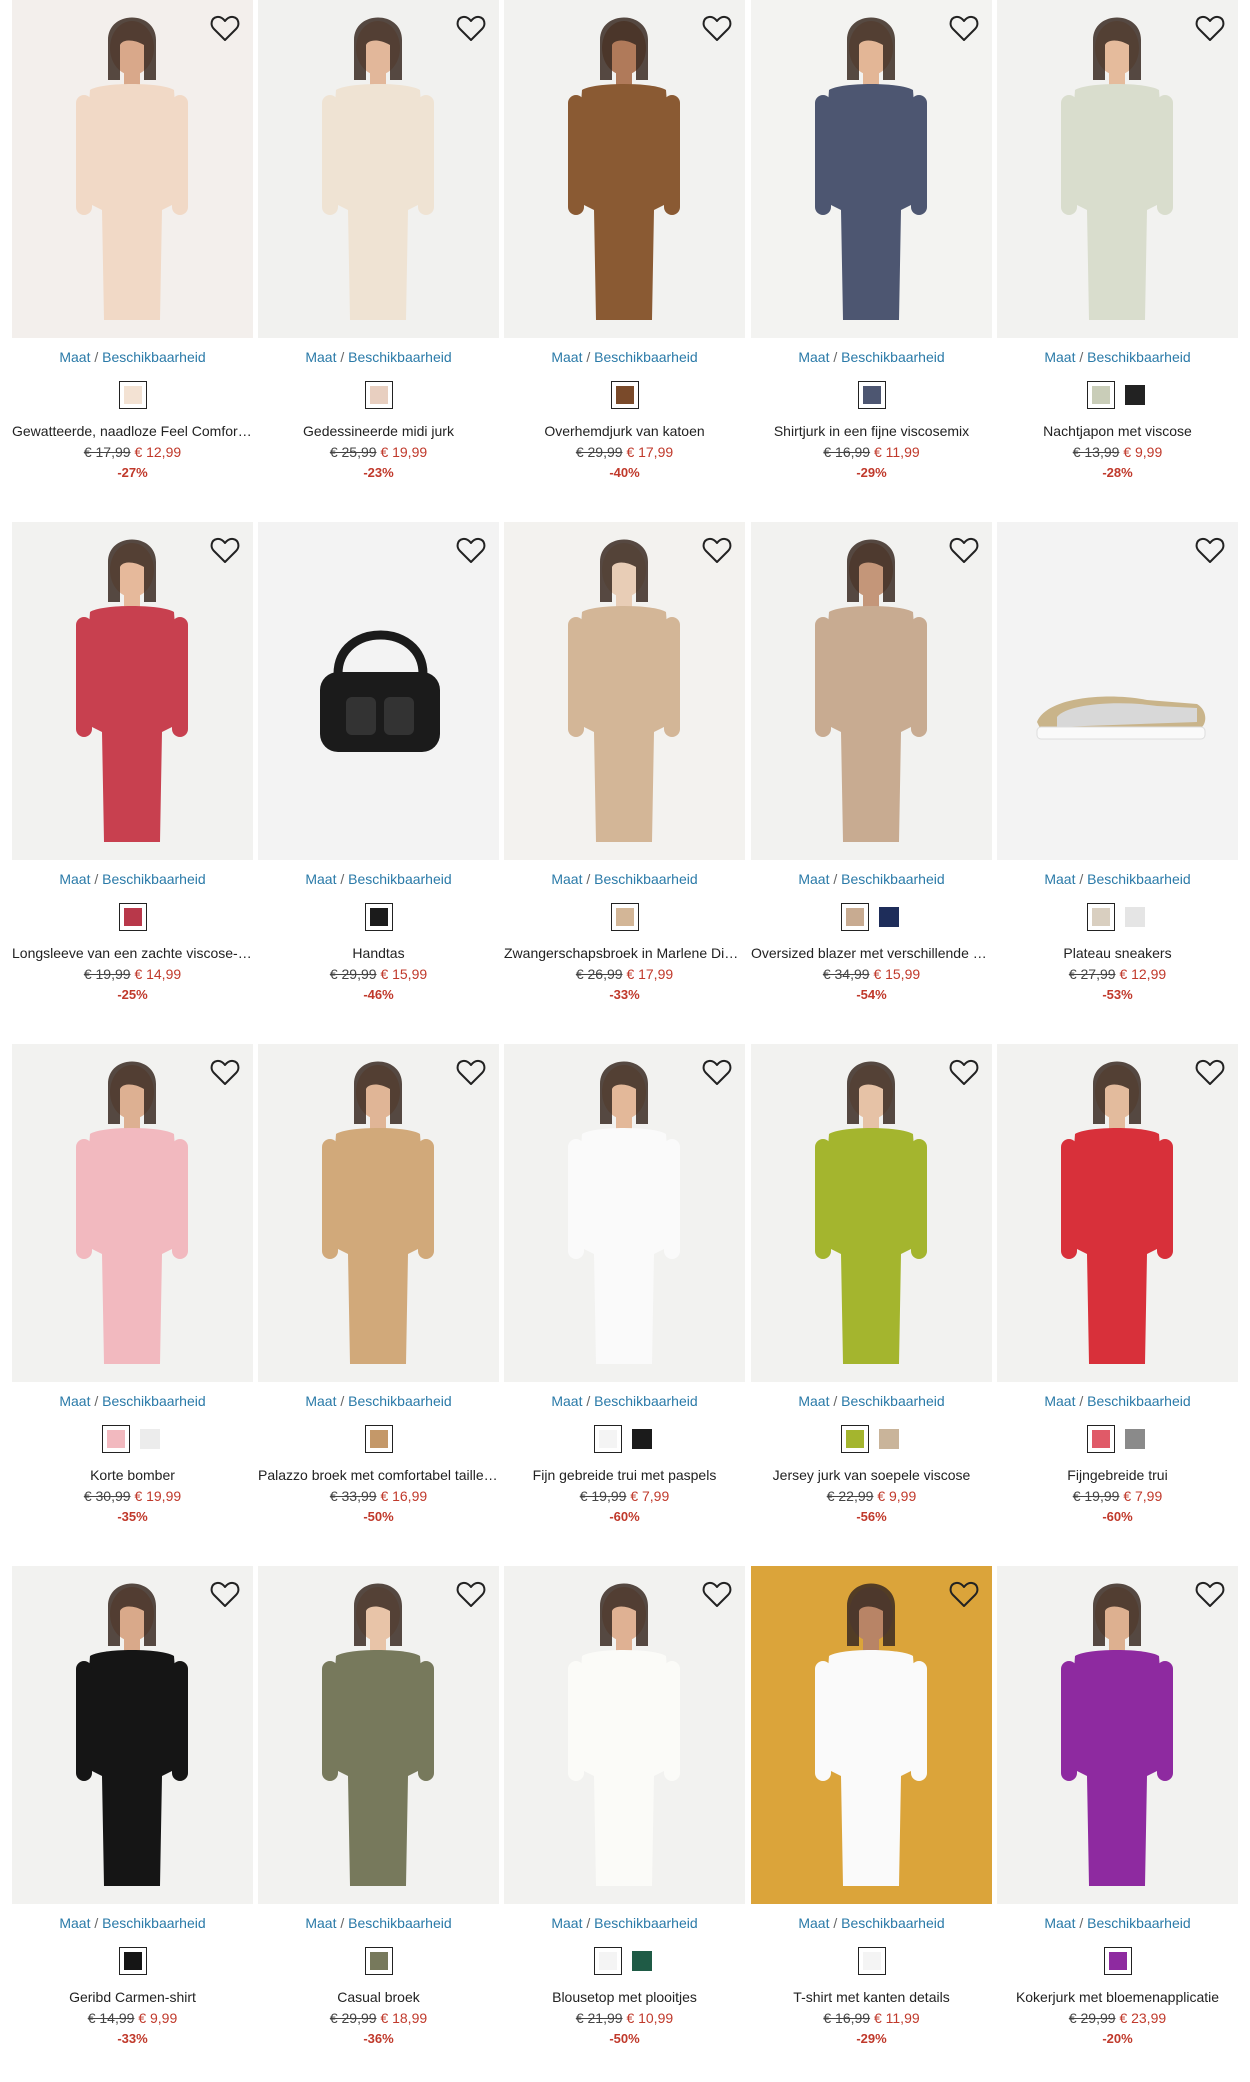 The width and height of the screenshot is (1250, 2082). I want to click on product-name: Longsleeve van een zachte viscose-shirt, so click(132, 953).